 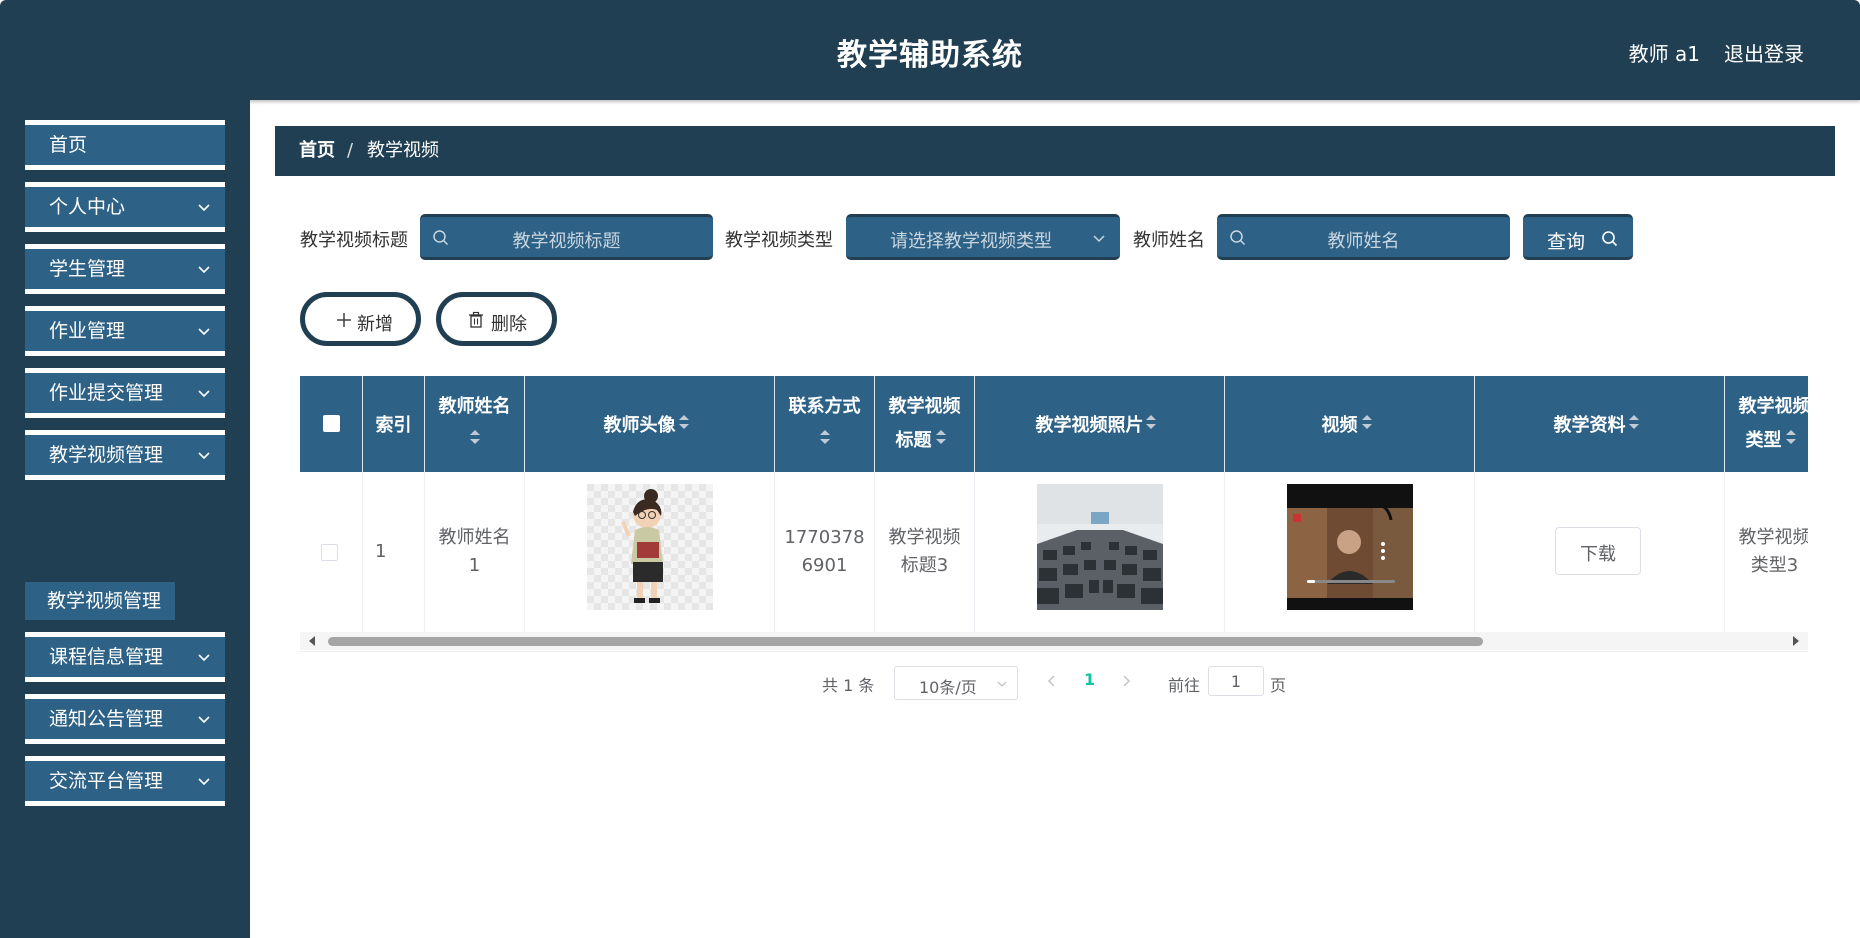 I want to click on sidebar-item-homework-submission: 作业提交管理, so click(x=125, y=393).